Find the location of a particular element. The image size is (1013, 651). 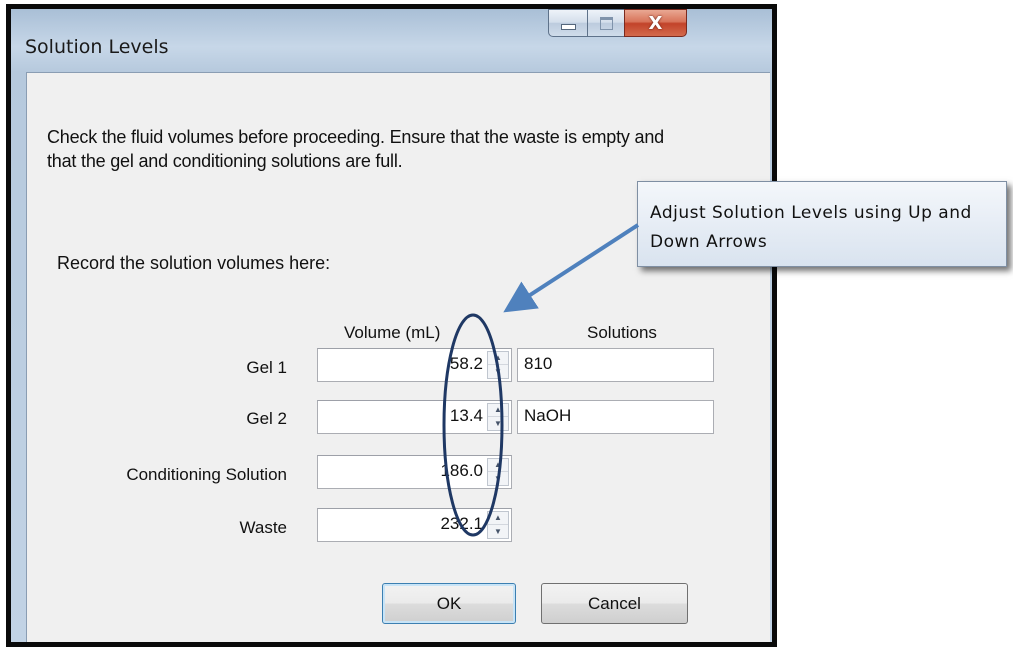

cancel-button: Cancel is located at coordinates (614, 603).